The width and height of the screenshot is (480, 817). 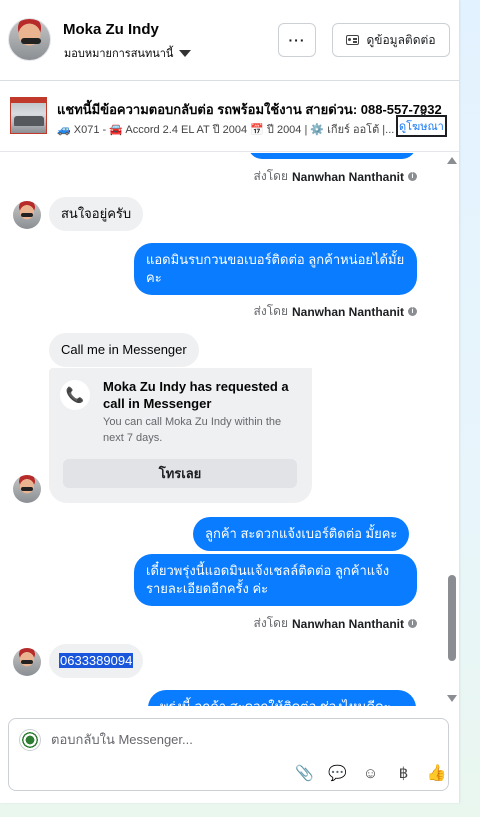 What do you see at coordinates (28, 115) in the screenshot?
I see `ad-thumbnail` at bounding box center [28, 115].